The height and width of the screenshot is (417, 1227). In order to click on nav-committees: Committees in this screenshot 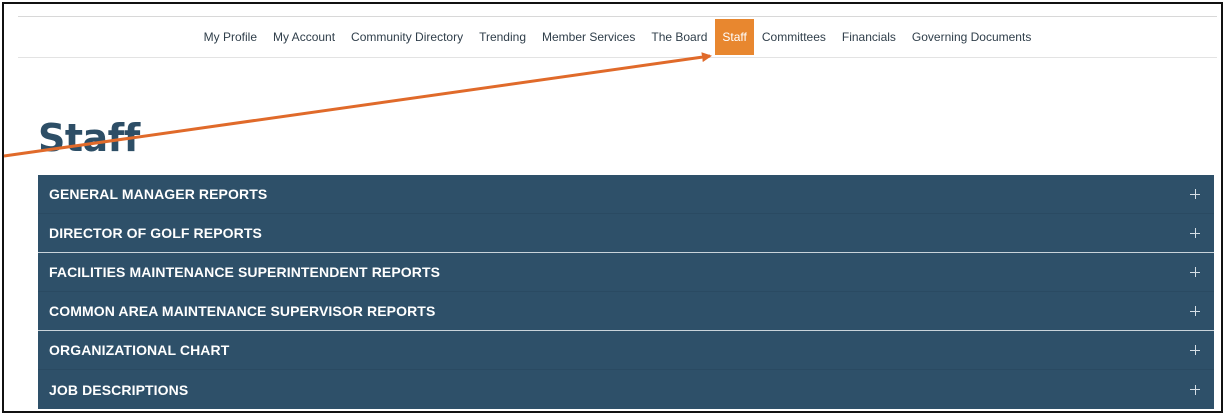, I will do `click(794, 37)`.